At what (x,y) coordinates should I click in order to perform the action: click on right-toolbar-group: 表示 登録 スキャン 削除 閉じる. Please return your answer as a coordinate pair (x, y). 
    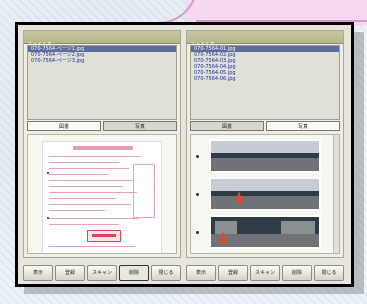
    Looking at the image, I should click on (265, 272).